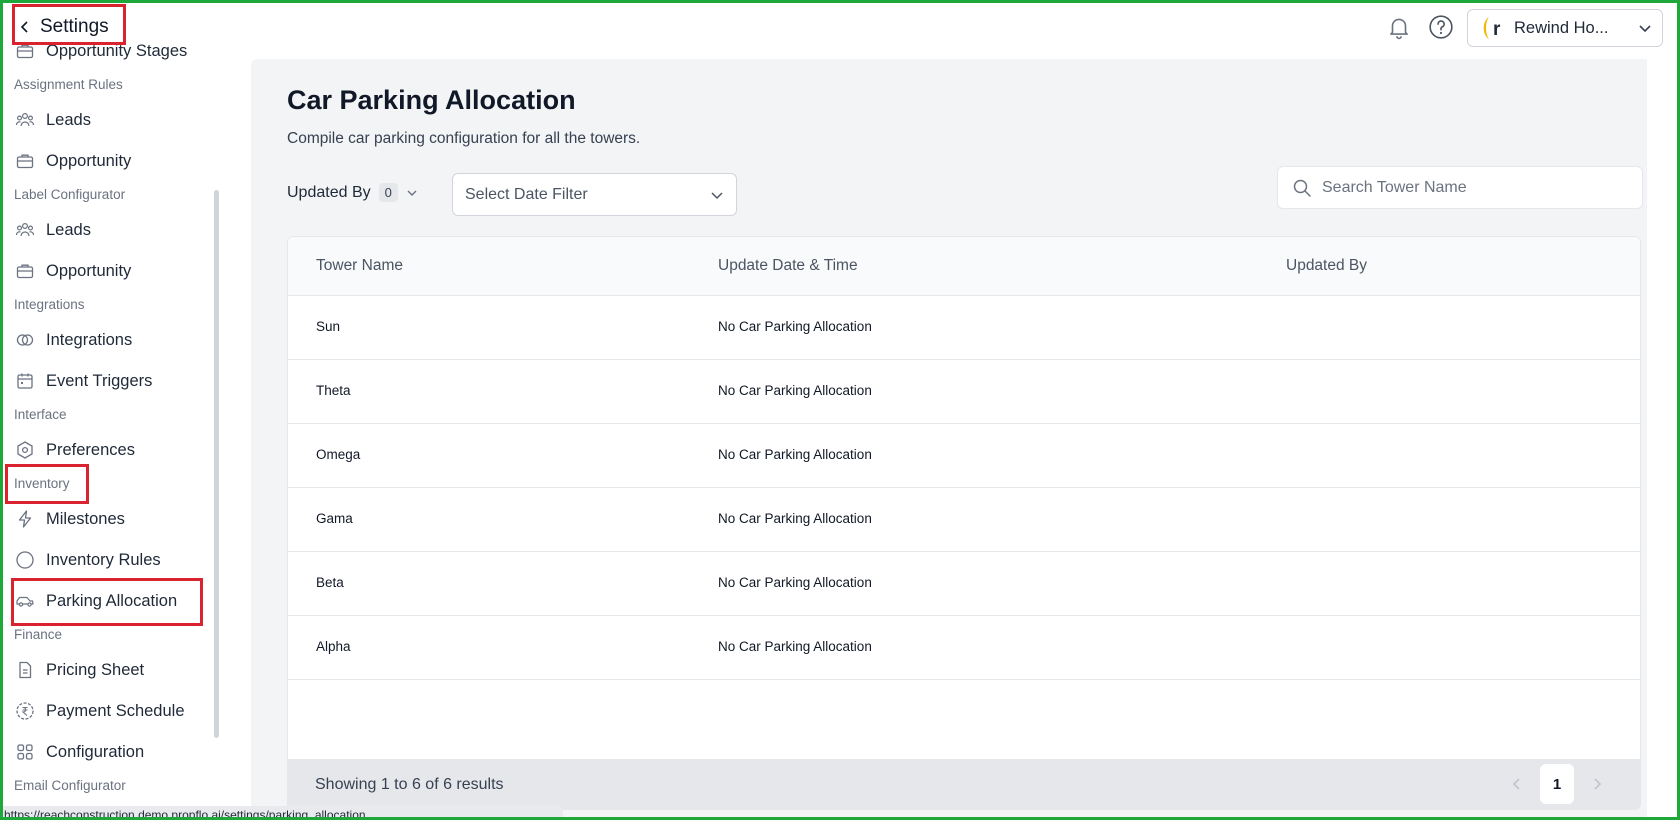 This screenshot has height=820, width=1680. I want to click on table-header: Tower Name Update Date & Time Updated By, so click(964, 266).